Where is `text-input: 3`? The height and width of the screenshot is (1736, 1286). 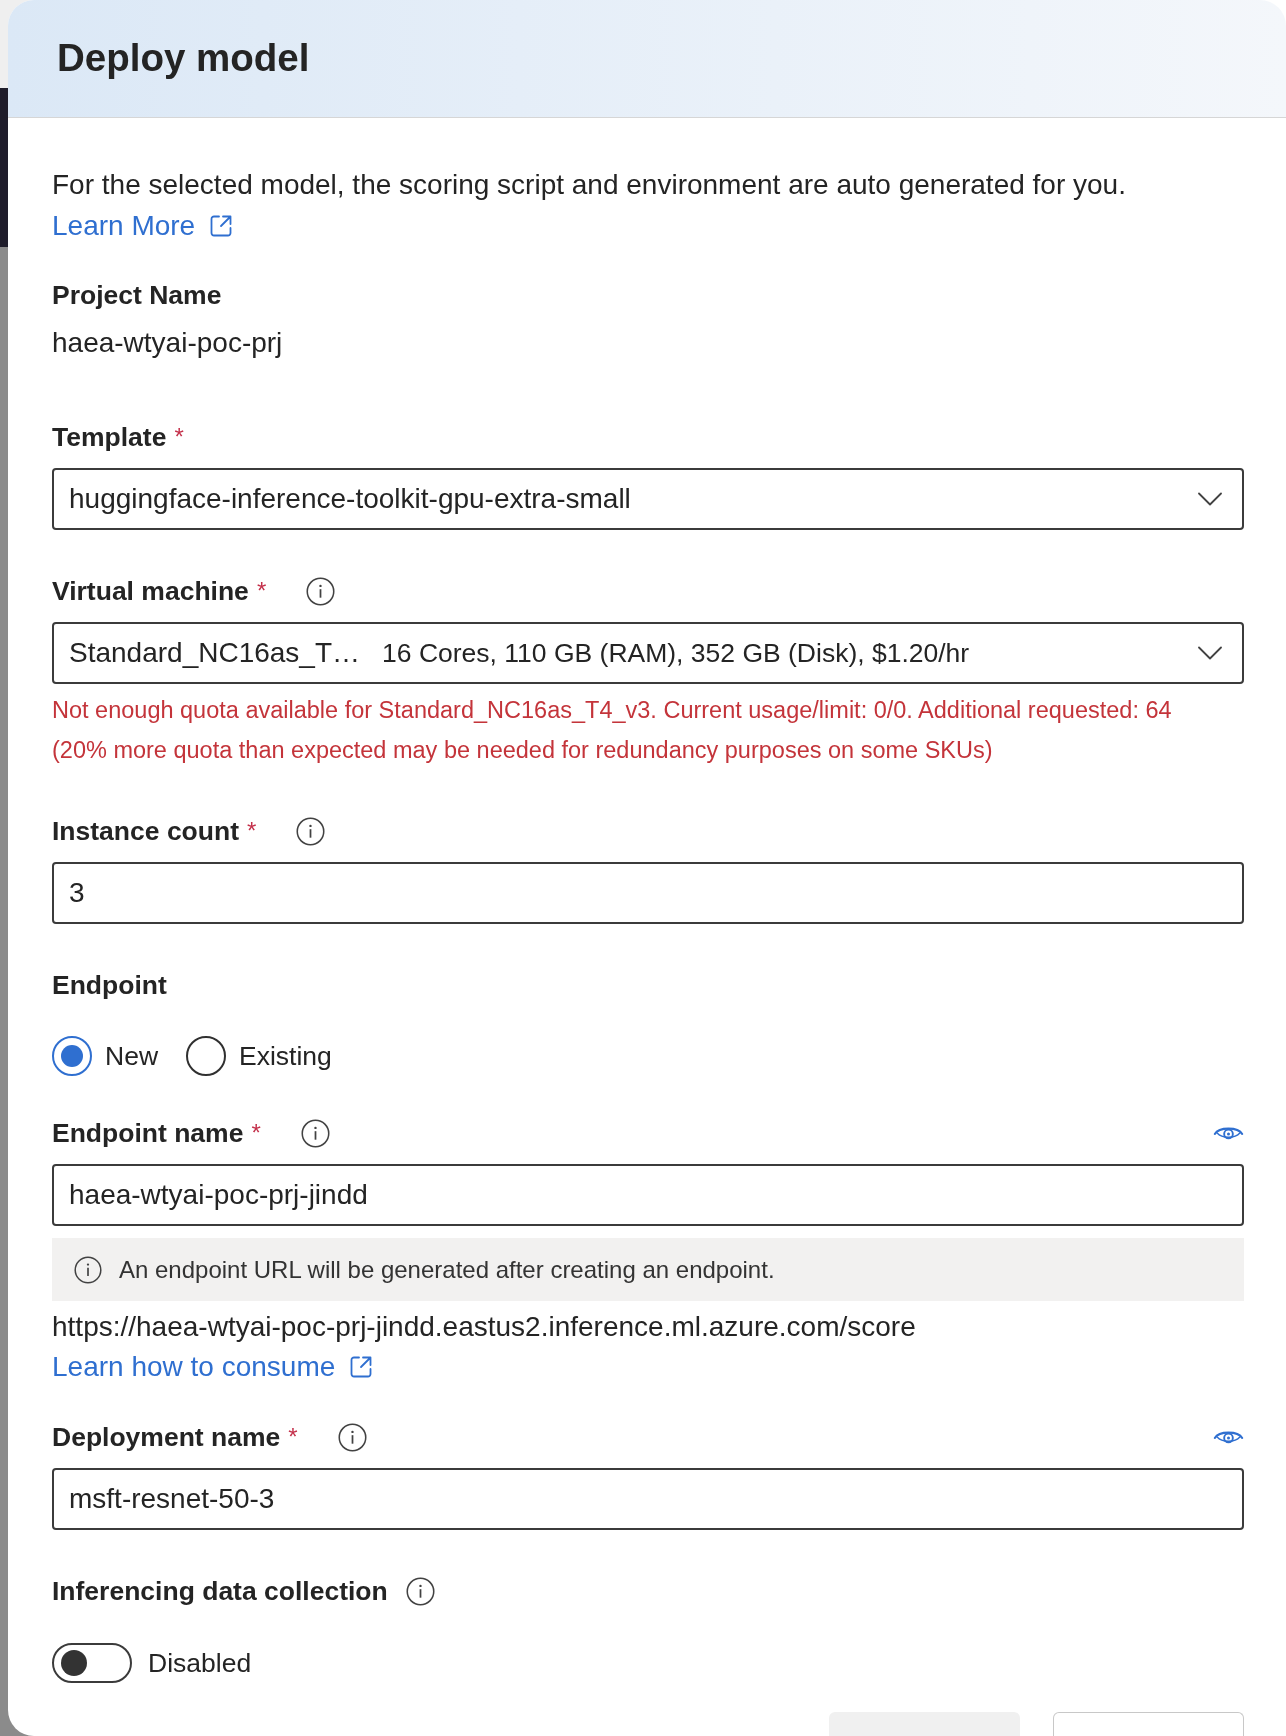
text-input: 3 is located at coordinates (648, 893).